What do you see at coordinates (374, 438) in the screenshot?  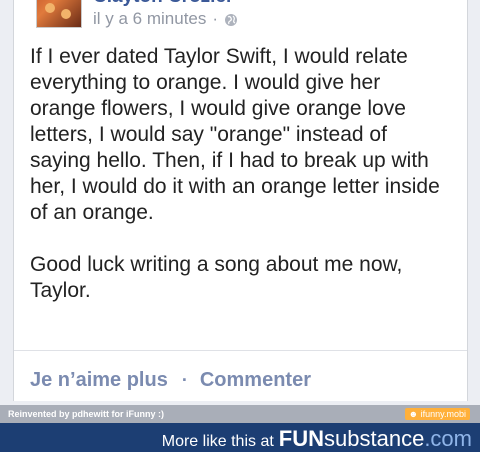 I see `footer-brand-substance: substance` at bounding box center [374, 438].